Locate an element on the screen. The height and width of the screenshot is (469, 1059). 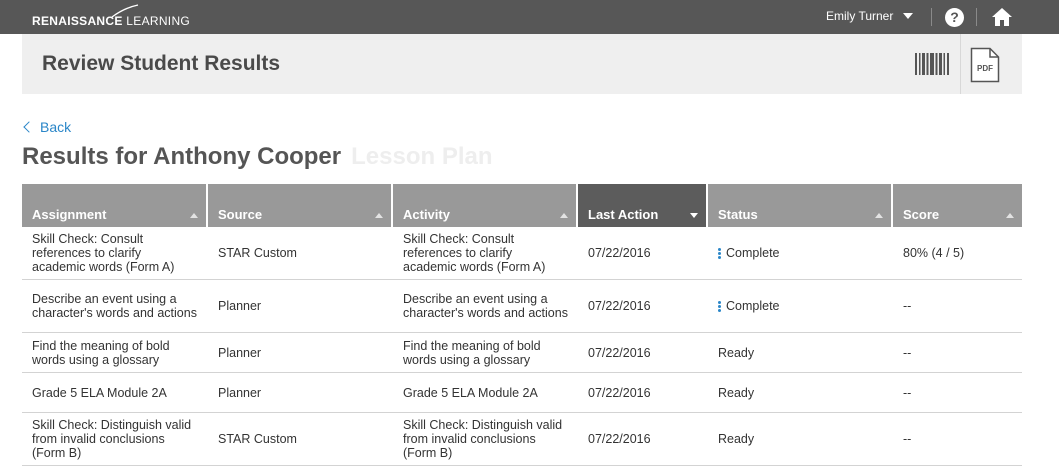
renaissance-logo: RENAISSANCE LEARNING is located at coordinates (111, 16).